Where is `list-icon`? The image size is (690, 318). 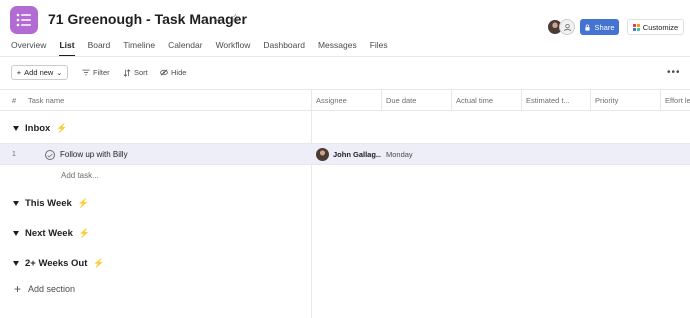 list-icon is located at coordinates (23, 20).